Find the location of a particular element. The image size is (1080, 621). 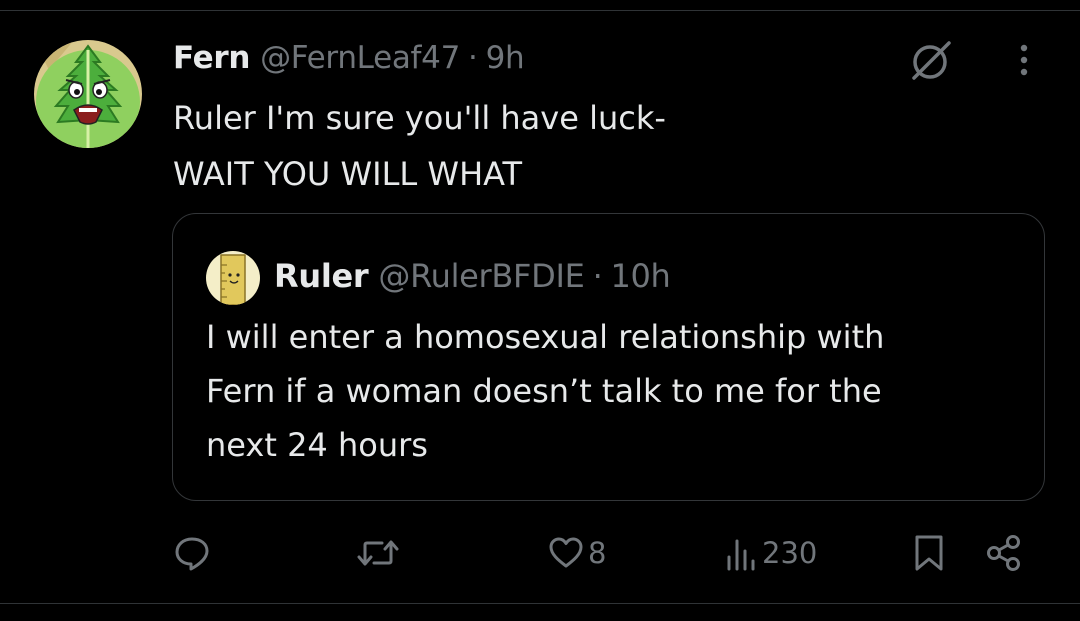

author-handle: @FernLeaf47 is located at coordinates (360, 58).